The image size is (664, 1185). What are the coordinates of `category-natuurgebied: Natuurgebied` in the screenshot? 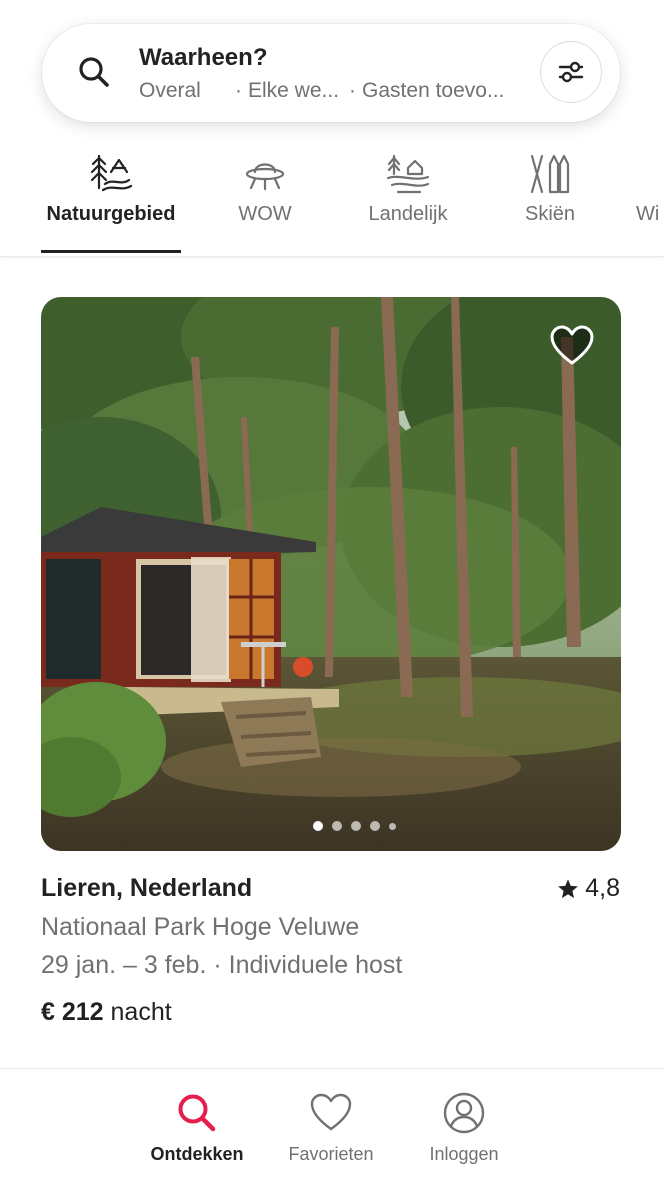 It's located at (111, 198).